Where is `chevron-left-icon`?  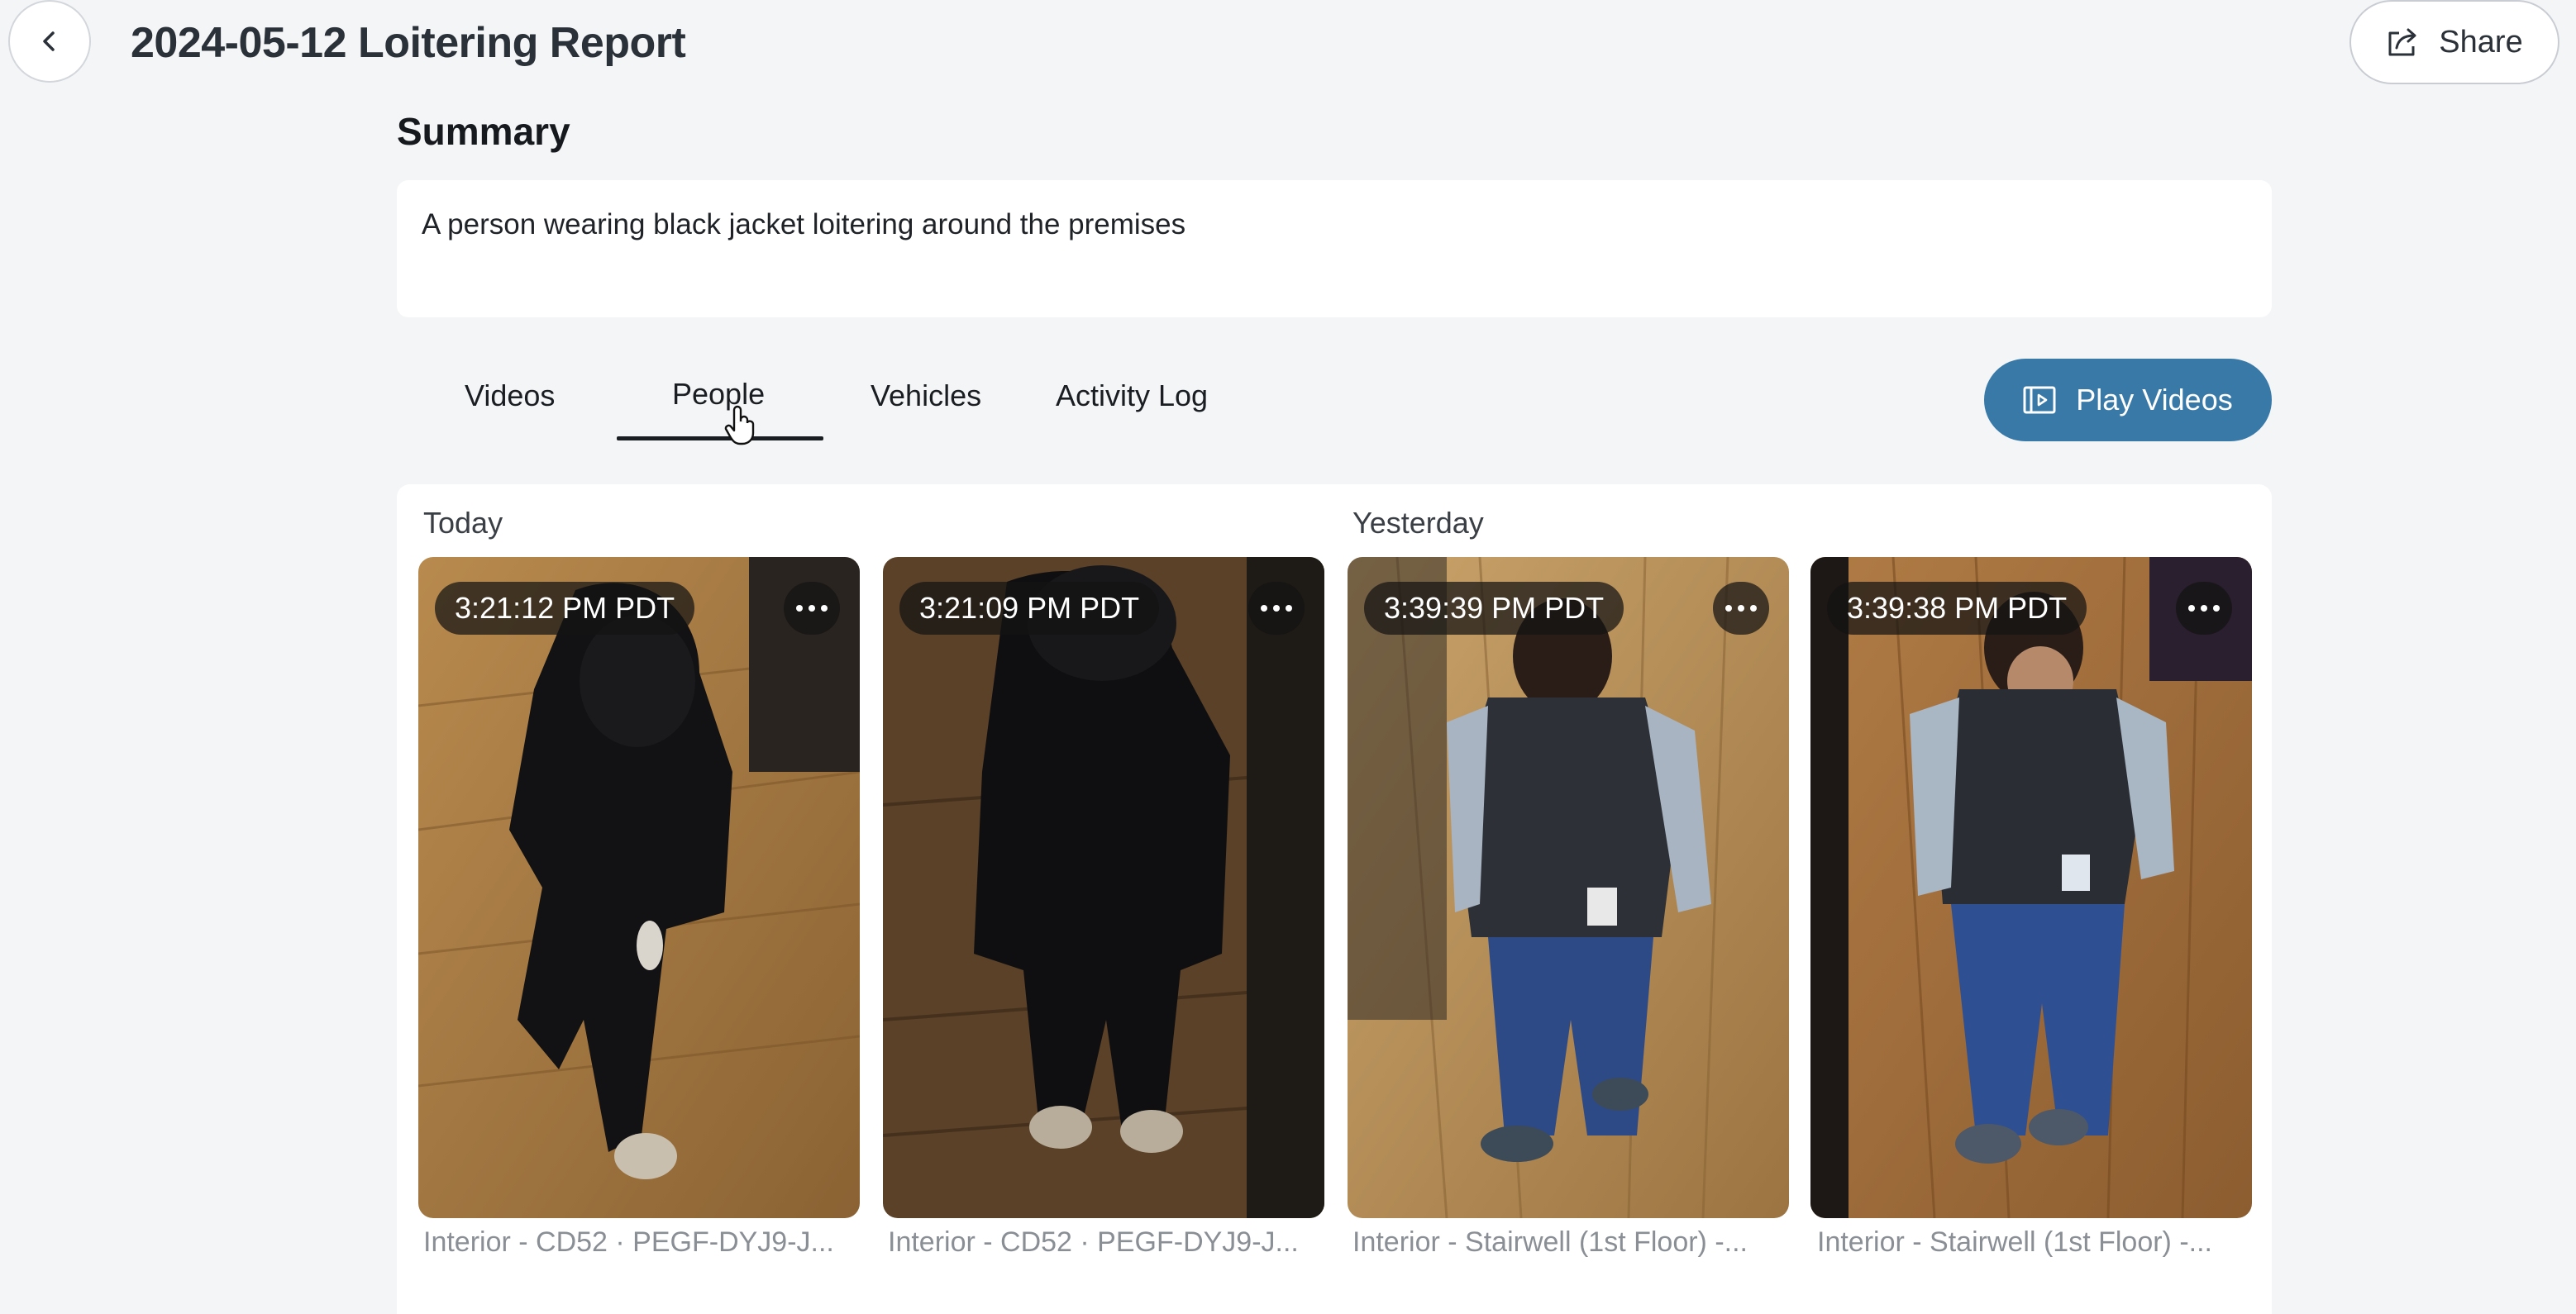
chevron-left-icon is located at coordinates (49, 41).